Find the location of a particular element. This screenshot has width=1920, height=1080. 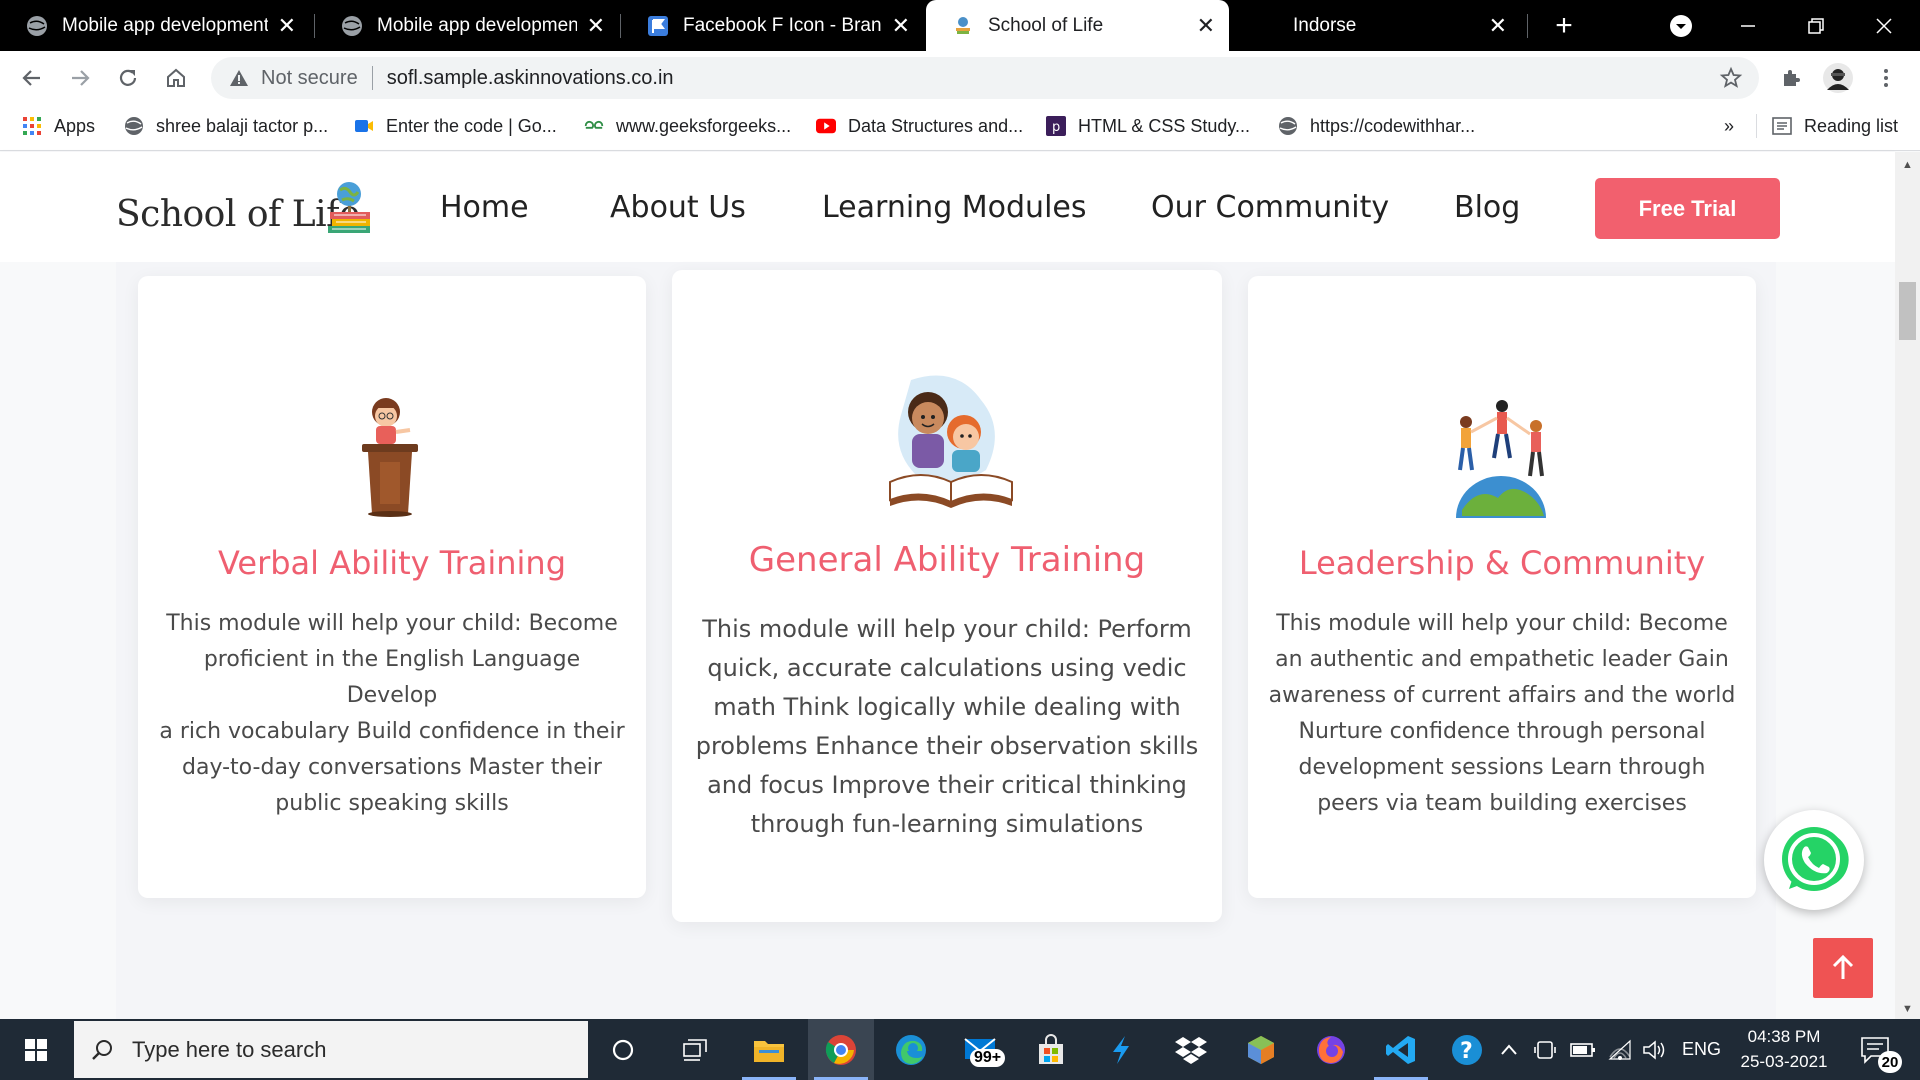

cortana-icon is located at coordinates (623, 1049).